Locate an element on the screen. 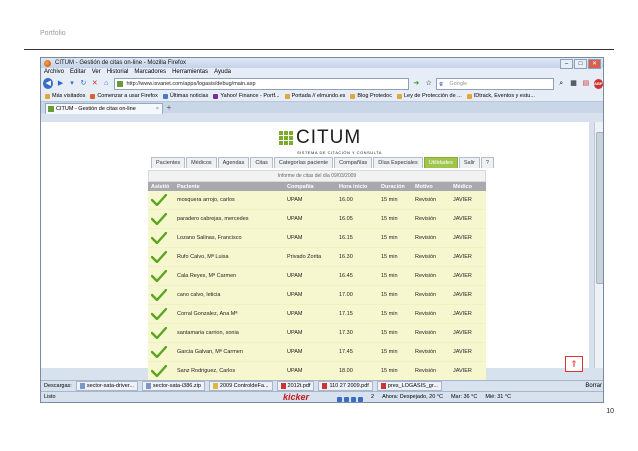  menu-historial: Historial is located at coordinates (118, 72).